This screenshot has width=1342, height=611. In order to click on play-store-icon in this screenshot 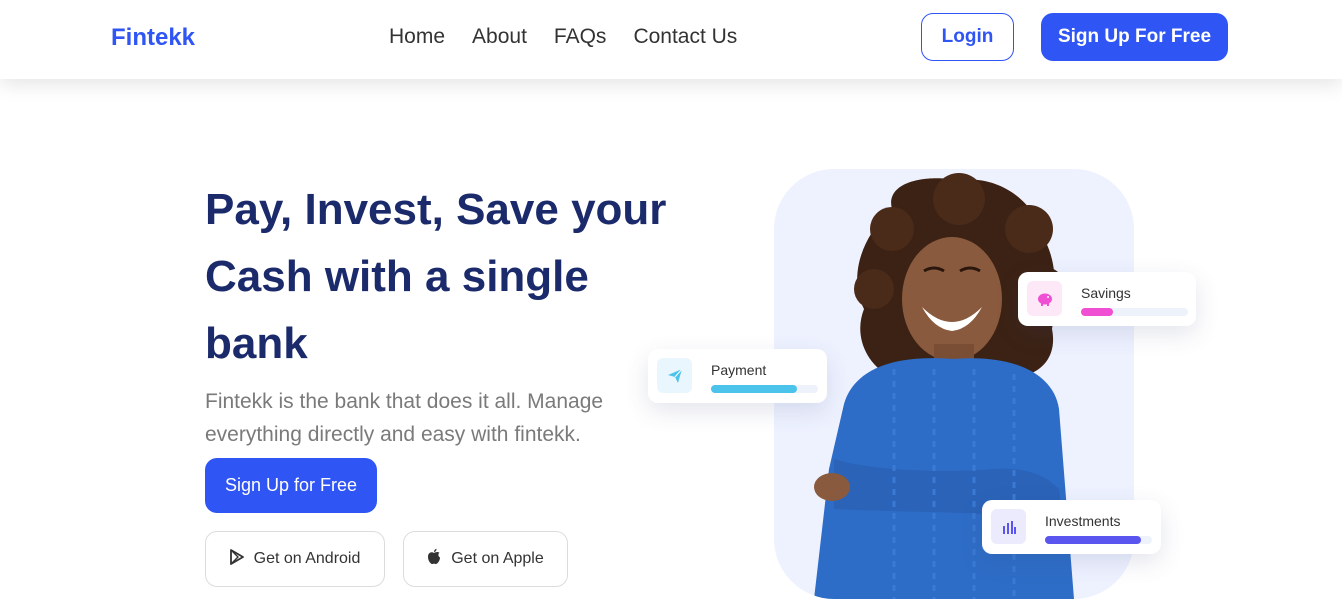, I will do `click(236, 559)`.